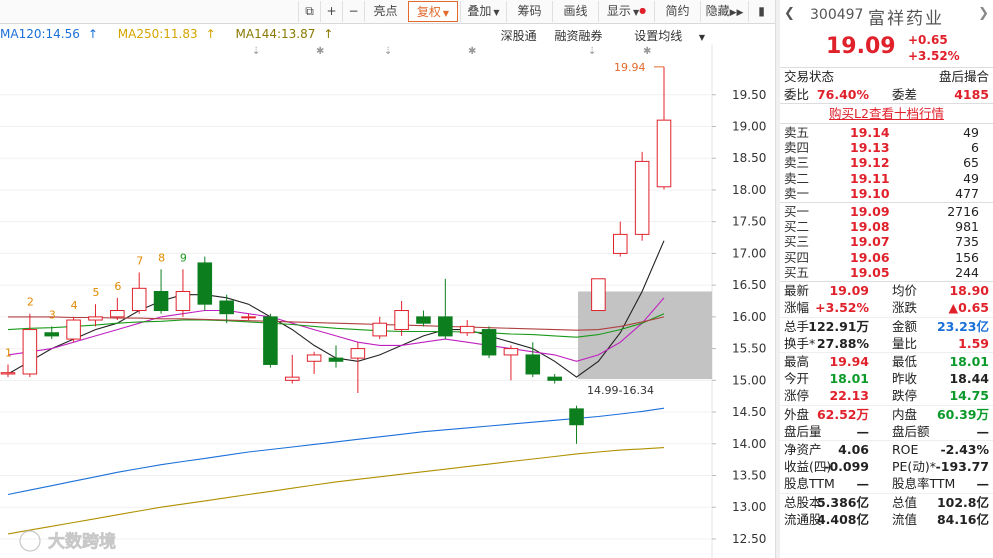  What do you see at coordinates (967, 227) in the screenshot?
I see `level-volume: 981` at bounding box center [967, 227].